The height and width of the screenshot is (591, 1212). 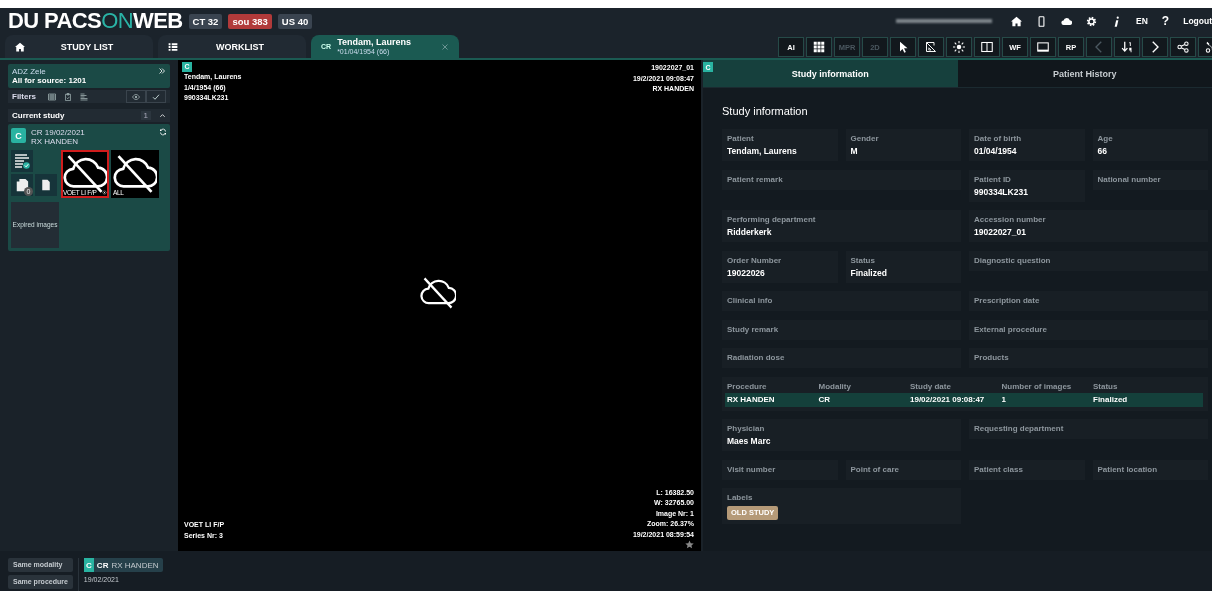 I want to click on field-label: Prescription date, so click(x=1007, y=301).